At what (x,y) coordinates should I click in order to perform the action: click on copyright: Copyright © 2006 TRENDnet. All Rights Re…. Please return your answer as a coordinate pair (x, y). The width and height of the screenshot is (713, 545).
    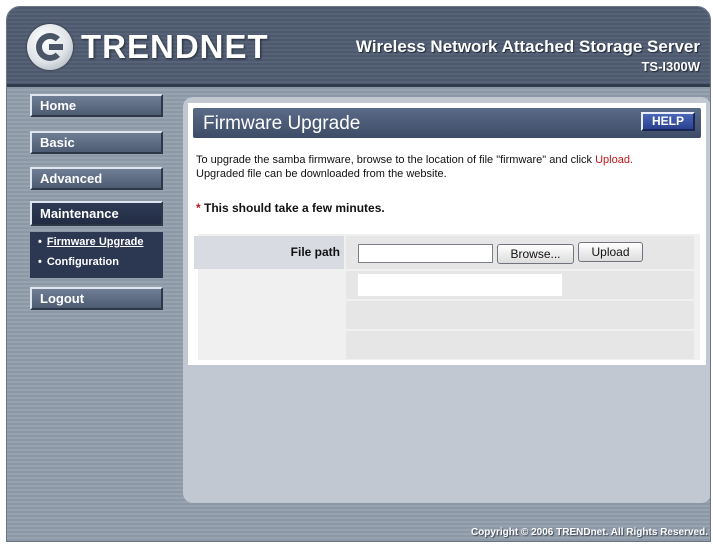
    Looking at the image, I should click on (589, 532).